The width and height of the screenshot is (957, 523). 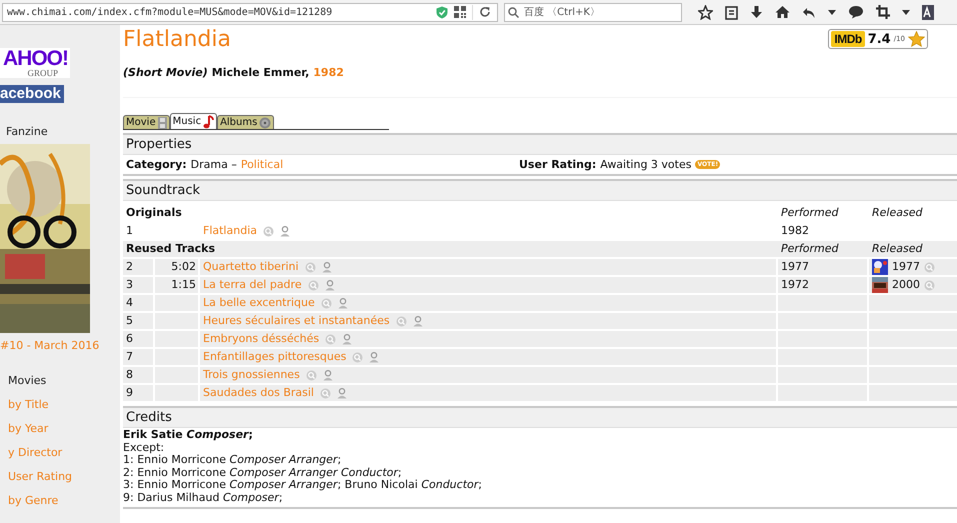 I want to click on film-icon, so click(x=162, y=122).